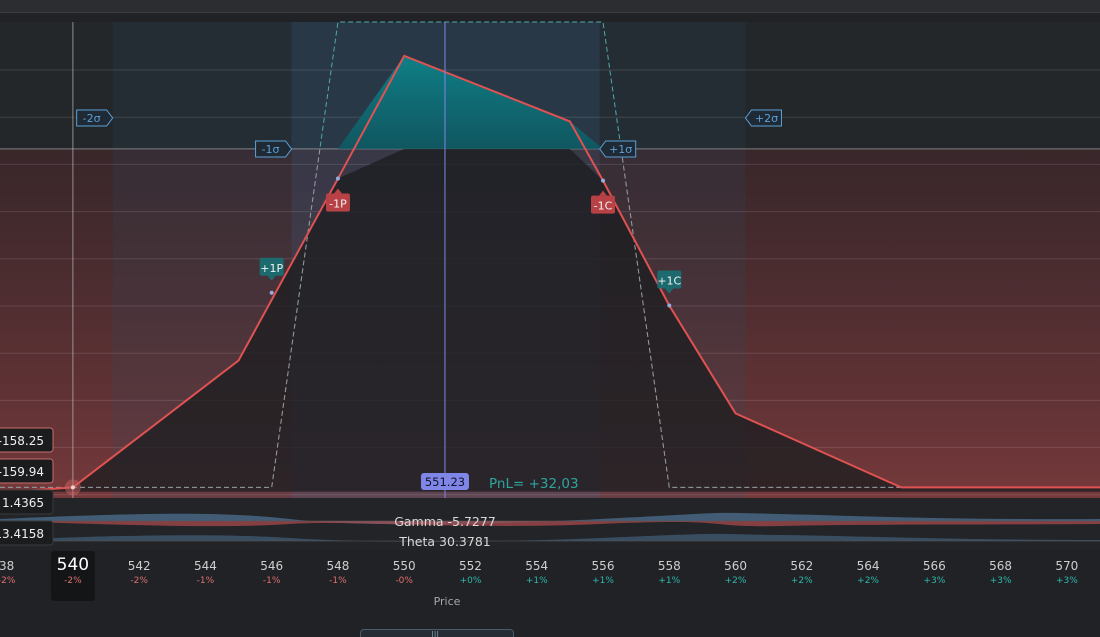 This screenshot has width=1100, height=637. What do you see at coordinates (447, 601) in the screenshot?
I see `x-axis-title: Price` at bounding box center [447, 601].